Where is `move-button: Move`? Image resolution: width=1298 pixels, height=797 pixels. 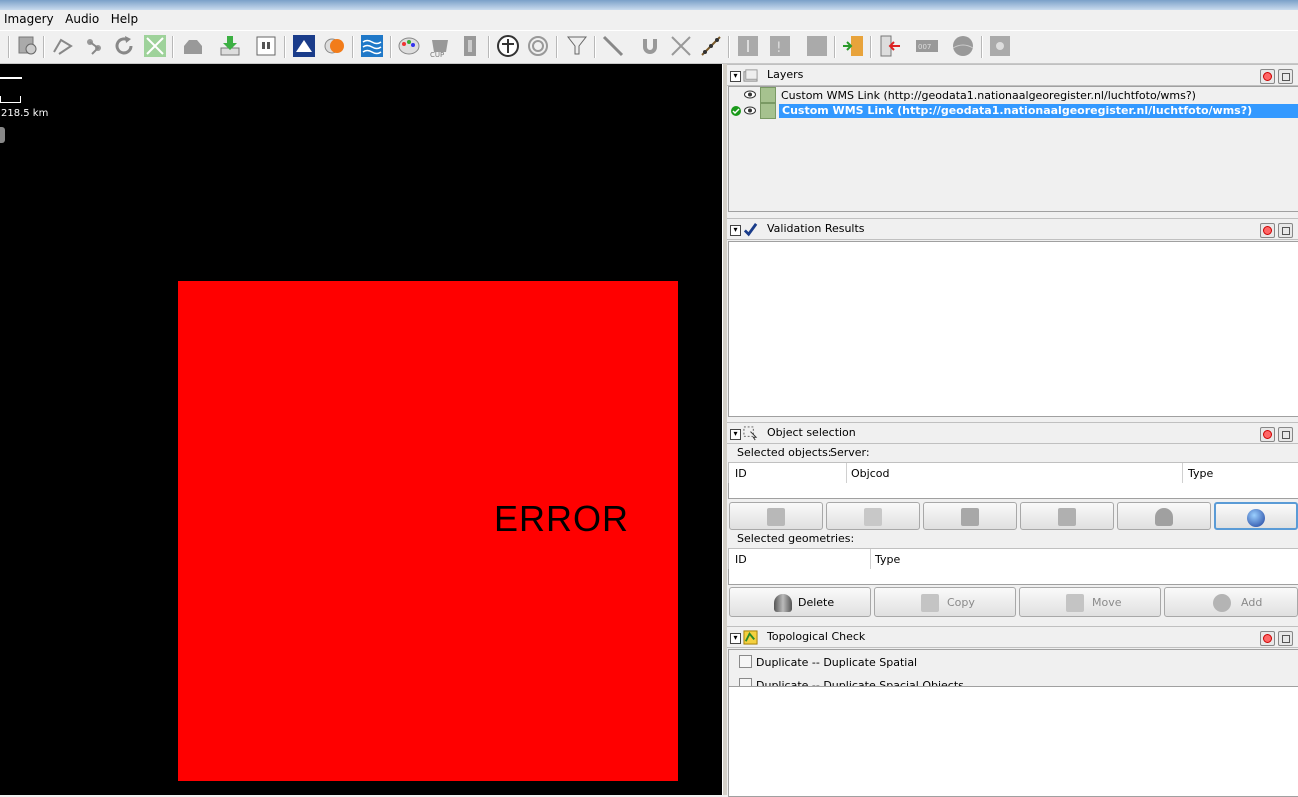 move-button: Move is located at coordinates (1090, 602).